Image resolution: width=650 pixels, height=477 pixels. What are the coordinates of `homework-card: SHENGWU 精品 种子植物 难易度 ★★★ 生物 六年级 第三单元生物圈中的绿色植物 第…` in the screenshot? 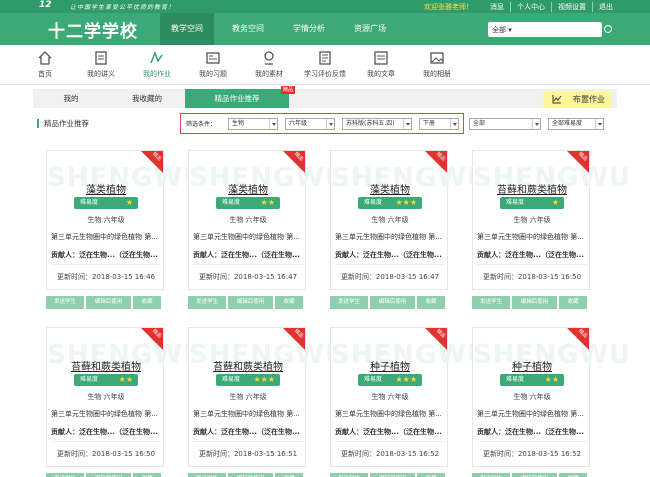 It's located at (409, 397).